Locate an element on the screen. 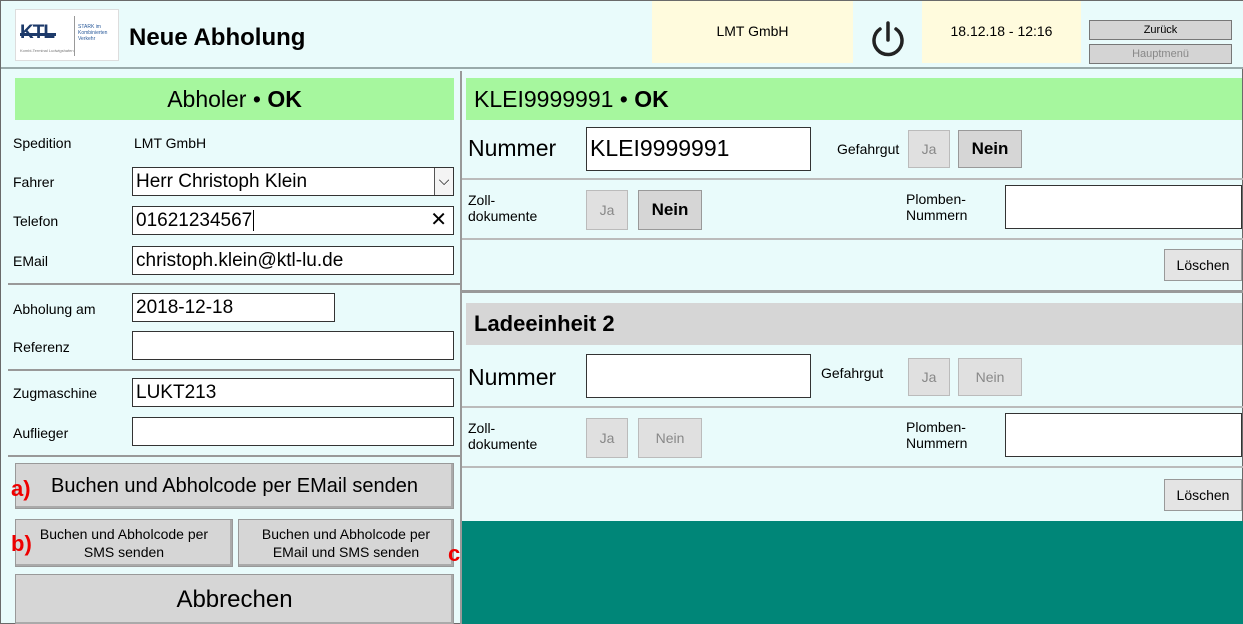  logo-sub: Kombi-Terminal Ludwigshafen is located at coordinates (47, 50).